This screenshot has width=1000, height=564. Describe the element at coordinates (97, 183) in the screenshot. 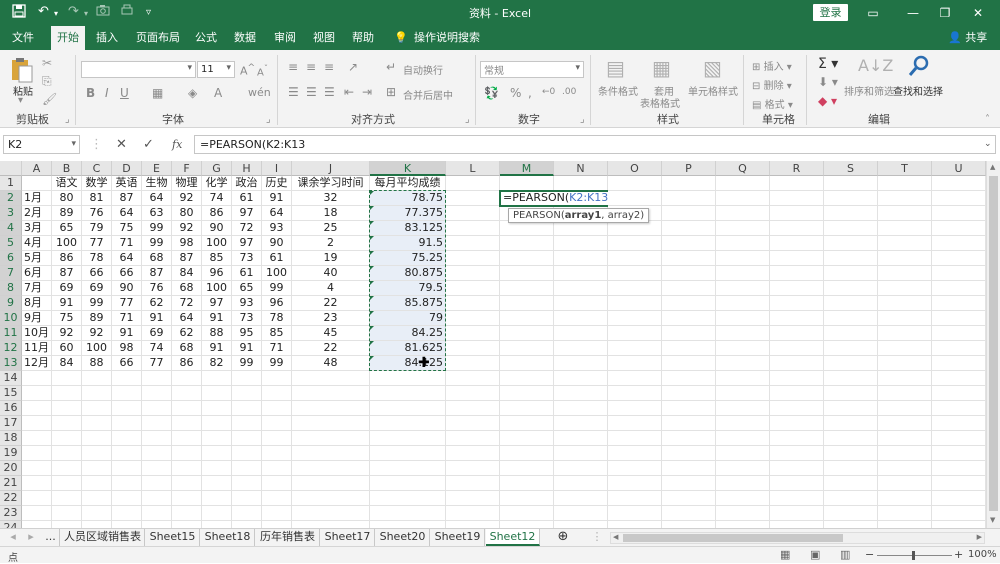

I see `header-cell: 数学` at that location.